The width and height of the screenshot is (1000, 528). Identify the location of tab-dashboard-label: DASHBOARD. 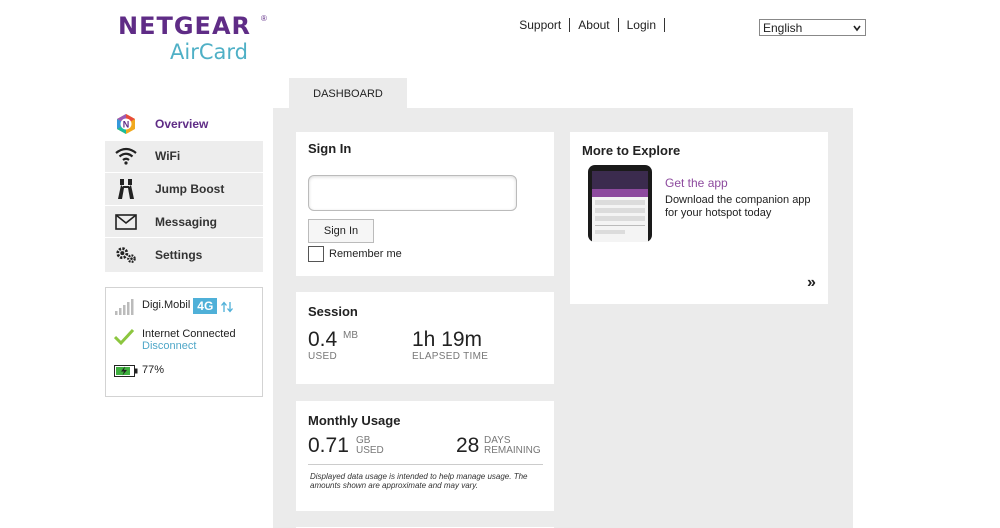
(348, 93).